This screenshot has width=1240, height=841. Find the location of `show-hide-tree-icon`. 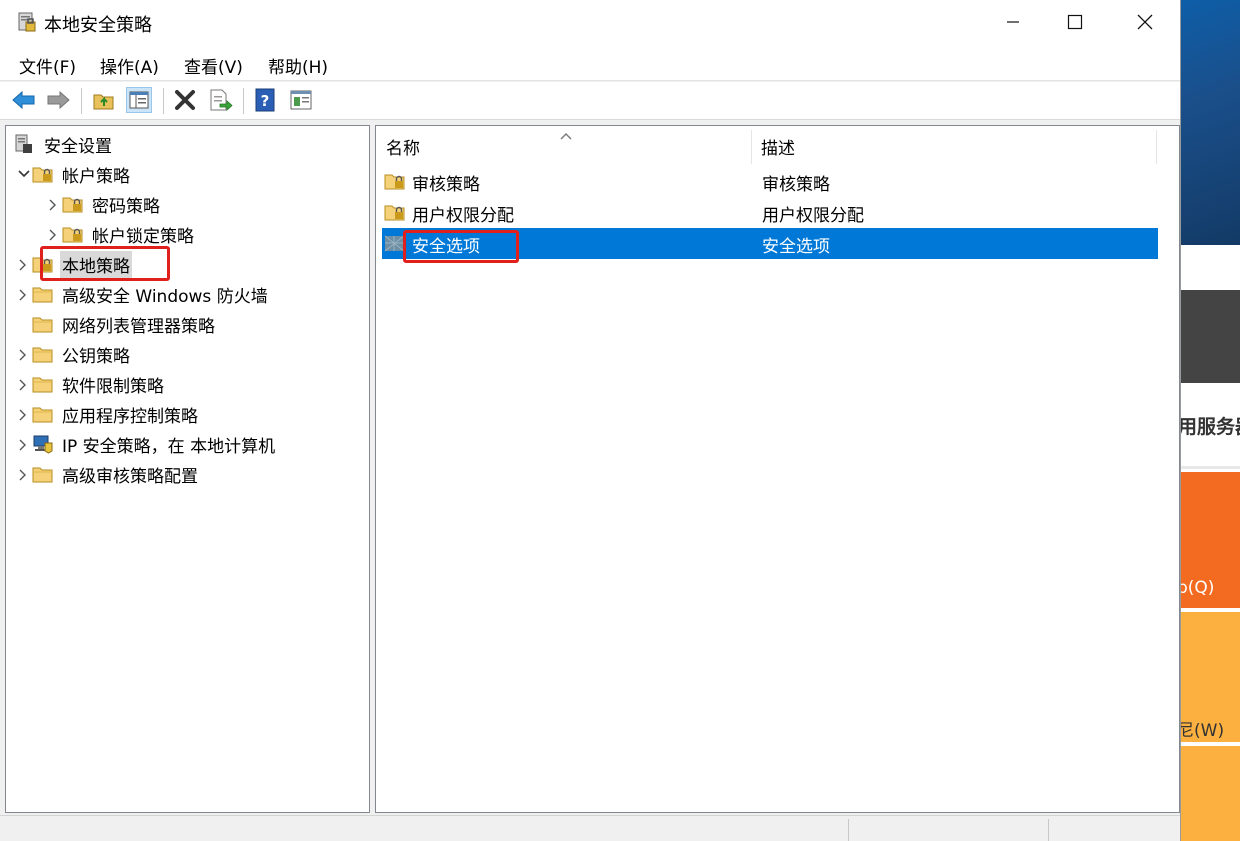

show-hide-tree-icon is located at coordinates (139, 100).